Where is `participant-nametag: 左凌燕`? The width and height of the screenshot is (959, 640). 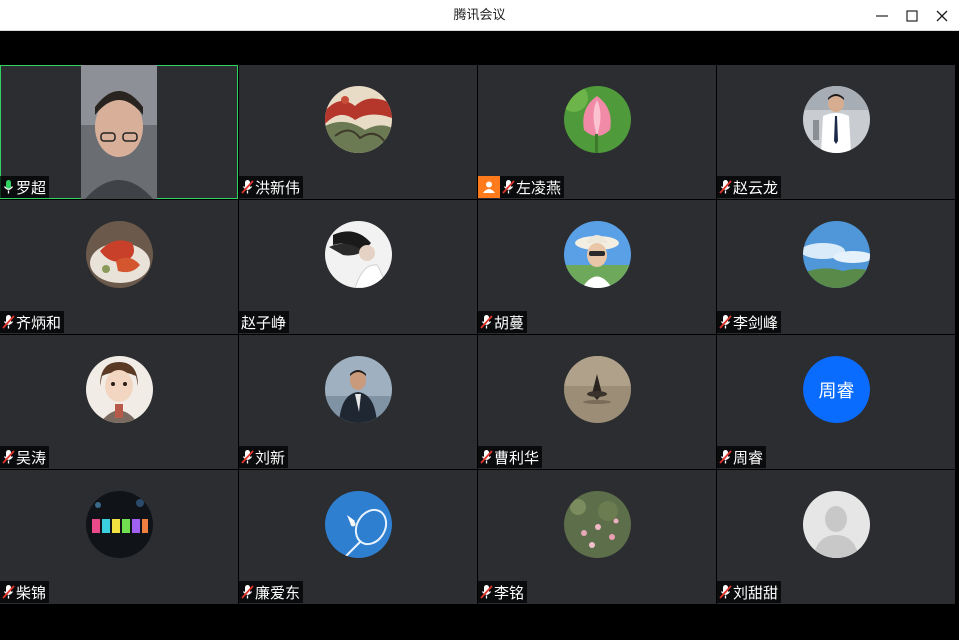
participant-nametag: 左凌燕 is located at coordinates (521, 187).